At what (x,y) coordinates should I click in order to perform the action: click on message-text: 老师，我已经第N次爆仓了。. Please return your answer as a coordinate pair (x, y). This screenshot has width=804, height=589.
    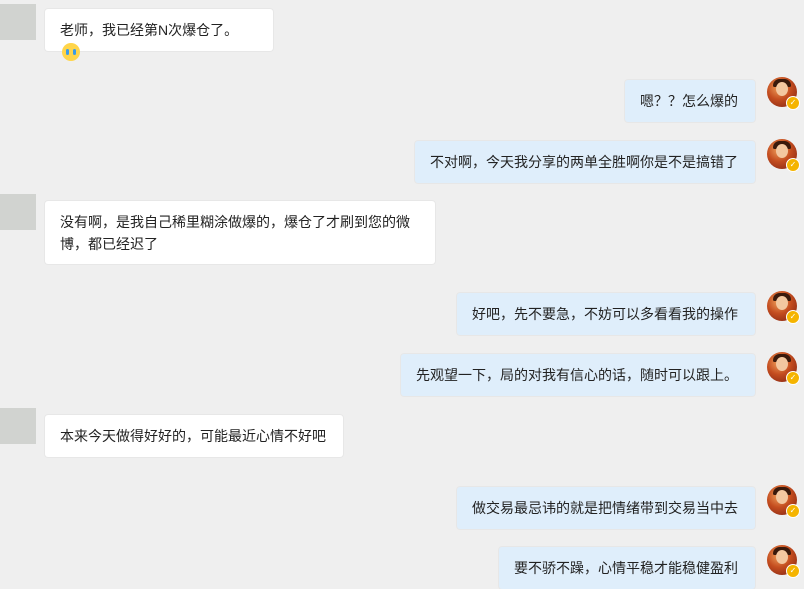
    Looking at the image, I should click on (159, 36).